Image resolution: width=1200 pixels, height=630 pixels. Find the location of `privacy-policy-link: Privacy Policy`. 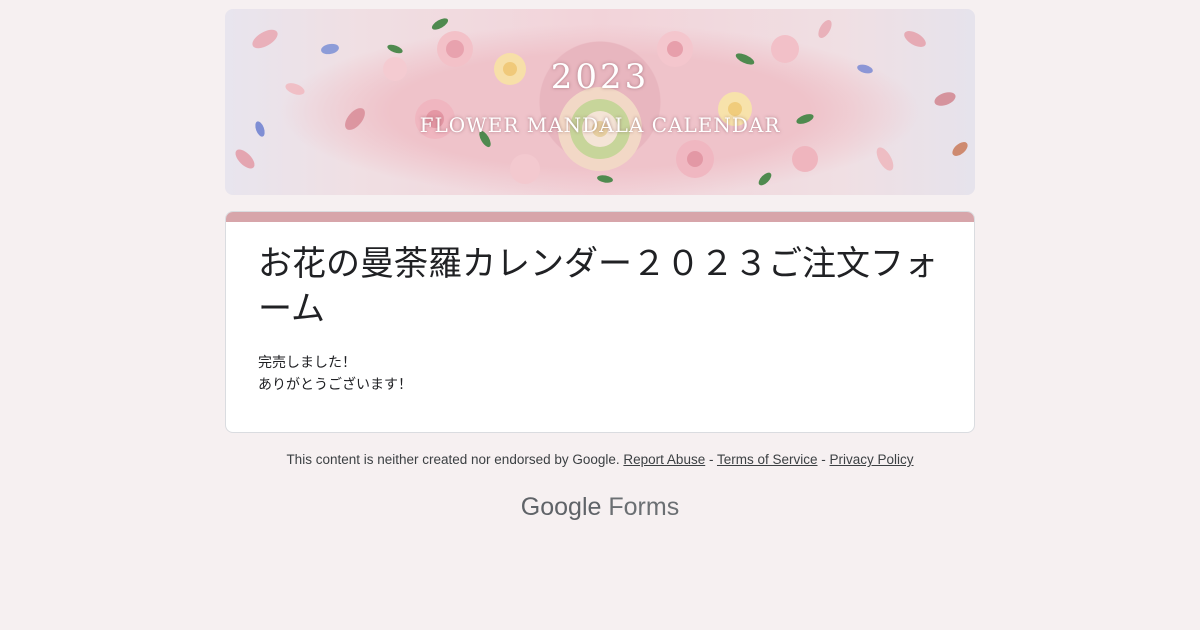

privacy-policy-link: Privacy Policy is located at coordinates (872, 459).